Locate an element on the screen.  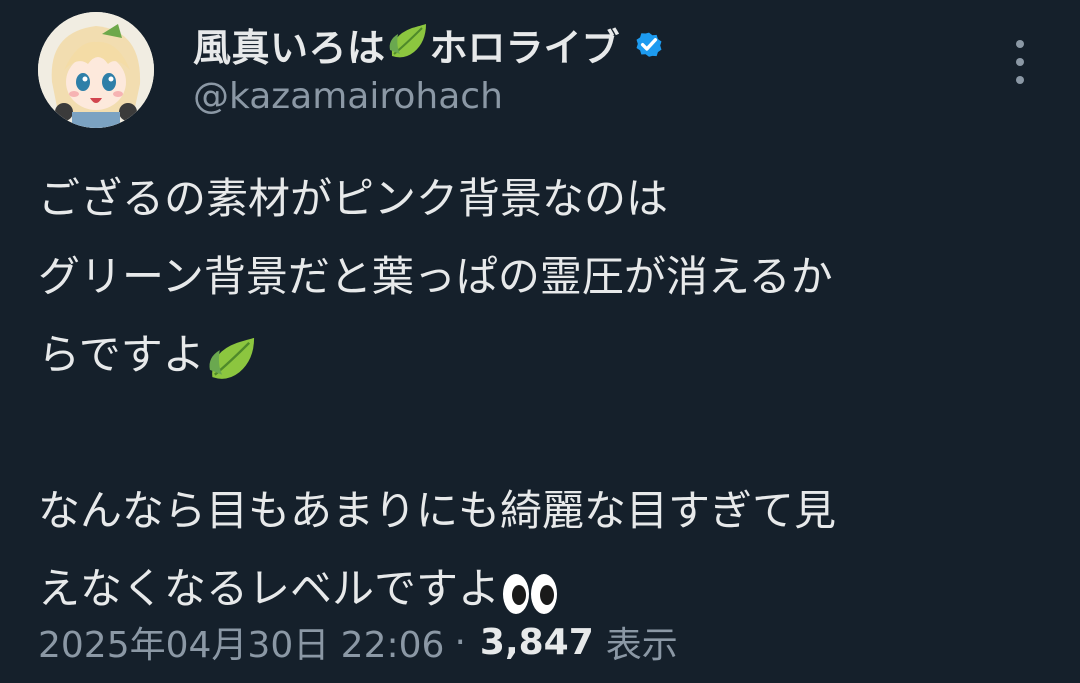
view-count: 3,847 is located at coordinates (536, 642).